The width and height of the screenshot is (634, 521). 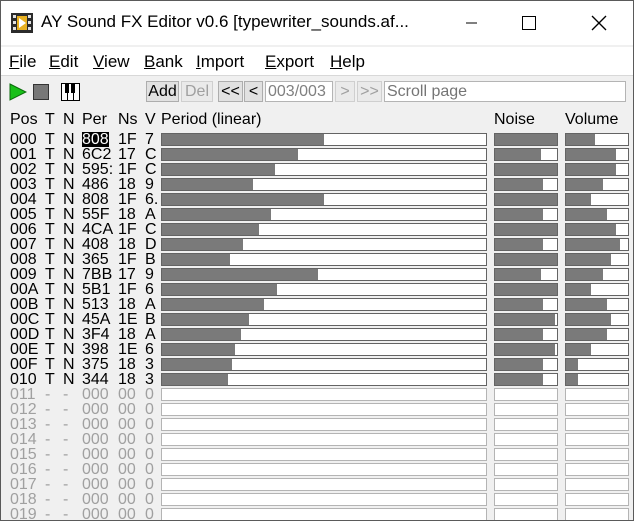 I want to click on menu-export: Export, so click(x=289, y=62).